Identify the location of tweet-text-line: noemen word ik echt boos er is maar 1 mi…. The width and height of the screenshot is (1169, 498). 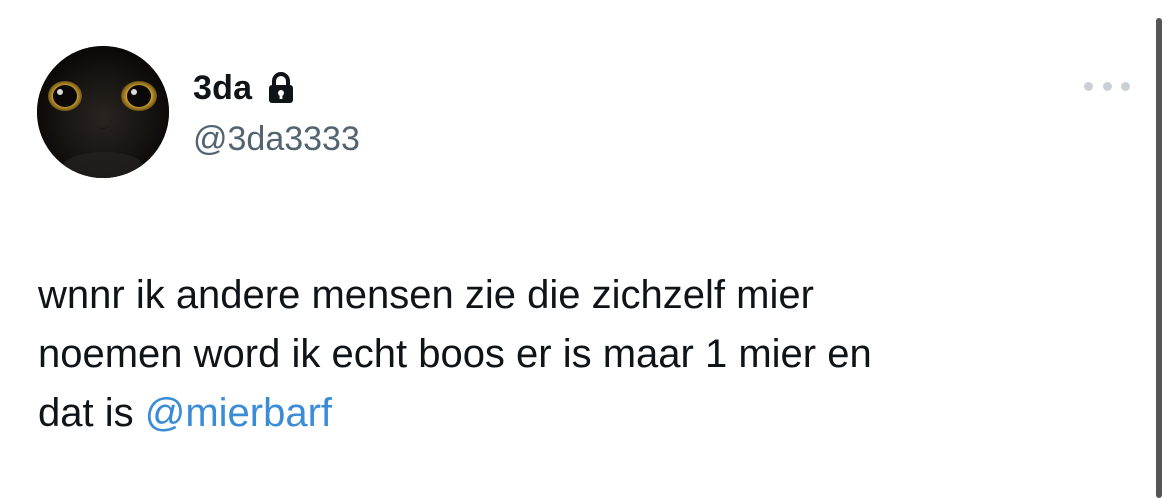
(455, 354).